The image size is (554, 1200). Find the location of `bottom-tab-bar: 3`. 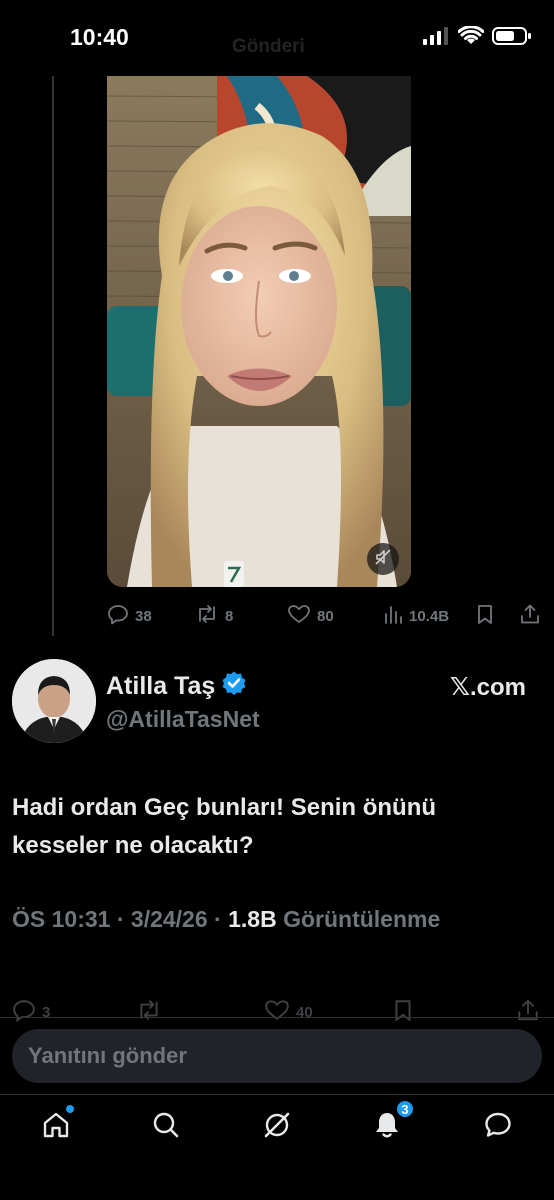

bottom-tab-bar: 3 is located at coordinates (277, 1147).